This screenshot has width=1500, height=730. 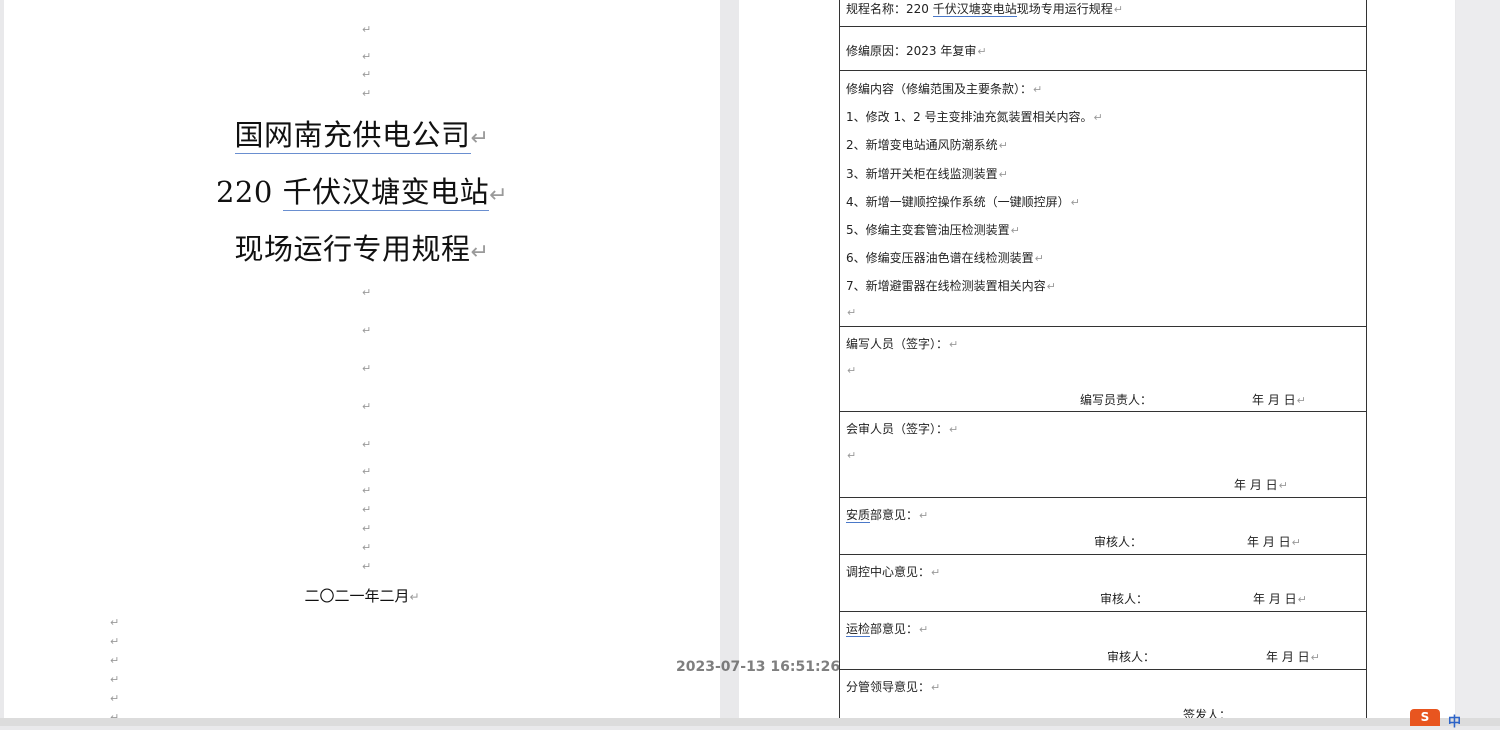 What do you see at coordinates (888, 572) in the screenshot?
I see `dispatch-center-label: 调控中心意见：` at bounding box center [888, 572].